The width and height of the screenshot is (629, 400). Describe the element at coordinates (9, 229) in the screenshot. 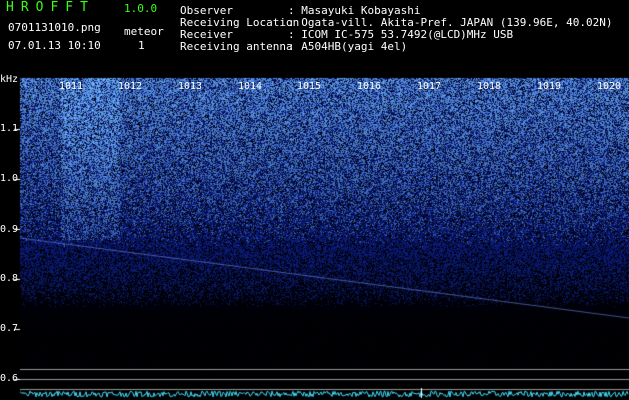

I see `freq-tick: 0.9` at that location.